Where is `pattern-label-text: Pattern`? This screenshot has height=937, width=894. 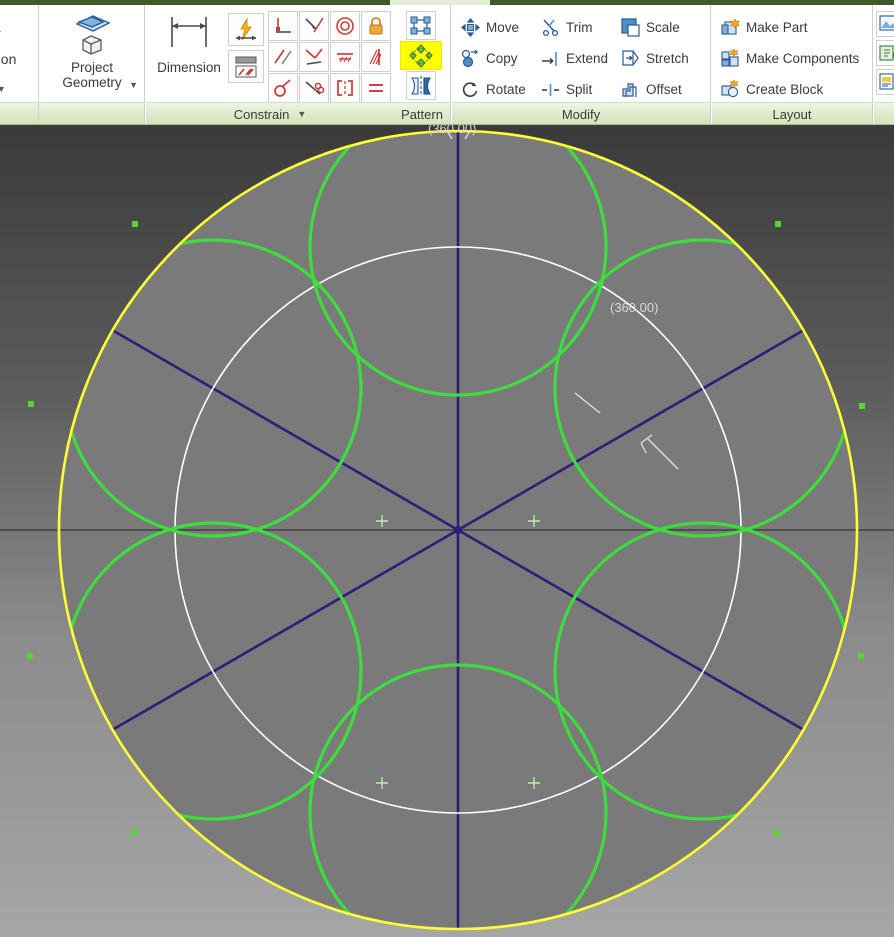
pattern-label-text: Pattern is located at coordinates (422, 114).